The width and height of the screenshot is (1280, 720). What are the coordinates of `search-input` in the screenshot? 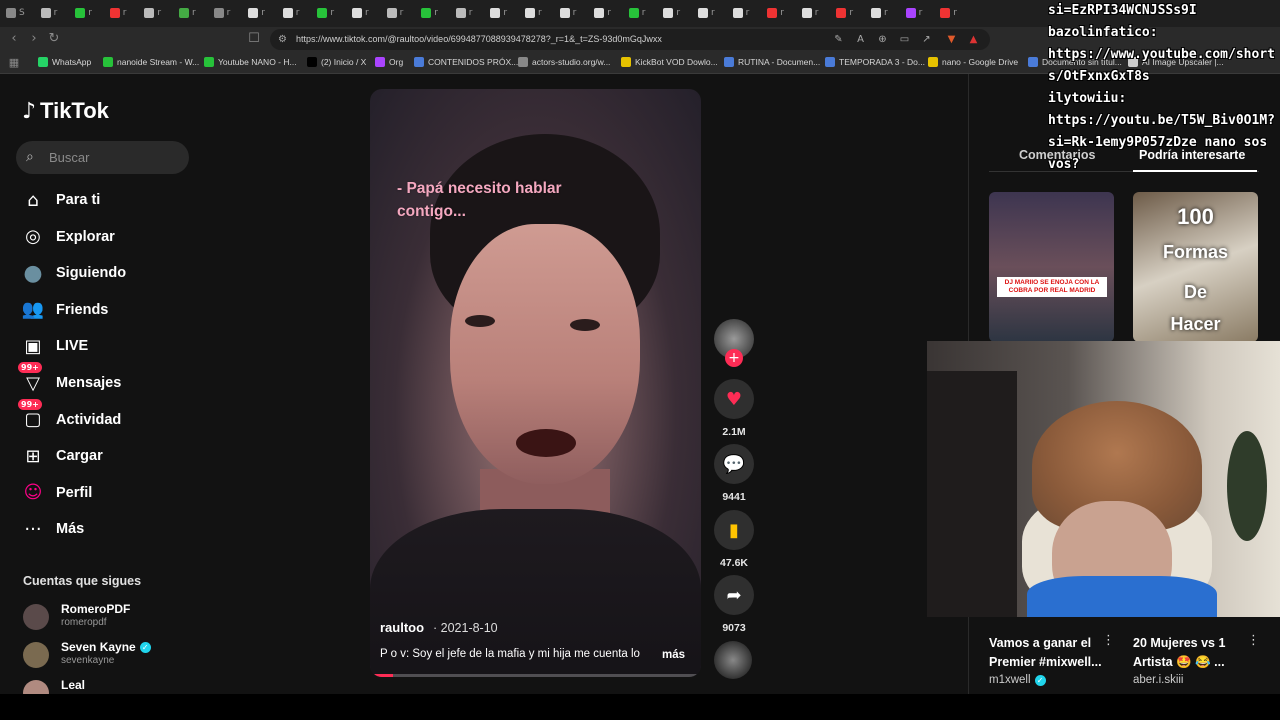 It's located at (114, 157).